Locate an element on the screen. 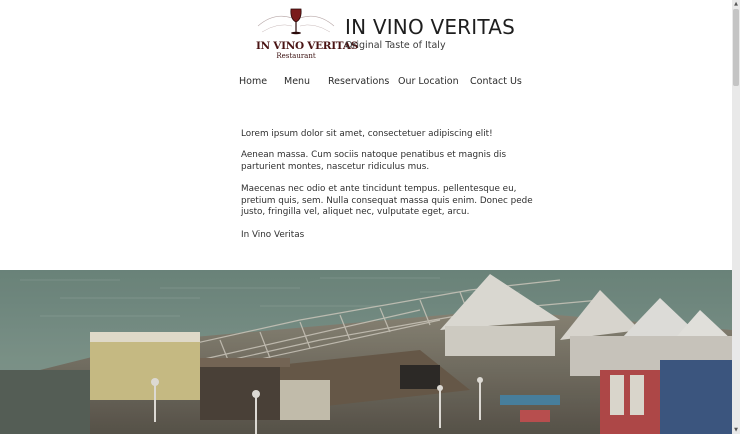 Image resolution: width=740 pixels, height=434 pixels. scroll-up-arrow-icon: ▲ is located at coordinates (736, 4).